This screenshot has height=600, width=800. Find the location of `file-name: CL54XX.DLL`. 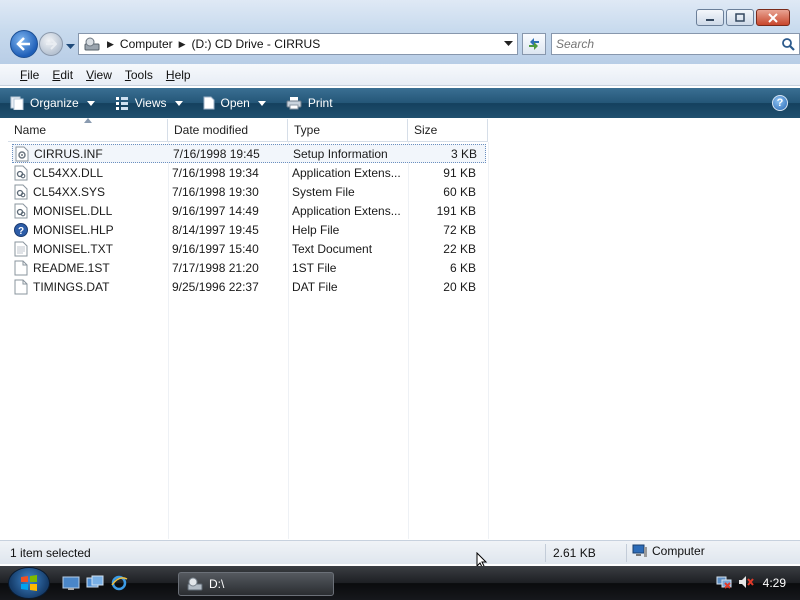

file-name: CL54XX.DLL is located at coordinates (68, 172).